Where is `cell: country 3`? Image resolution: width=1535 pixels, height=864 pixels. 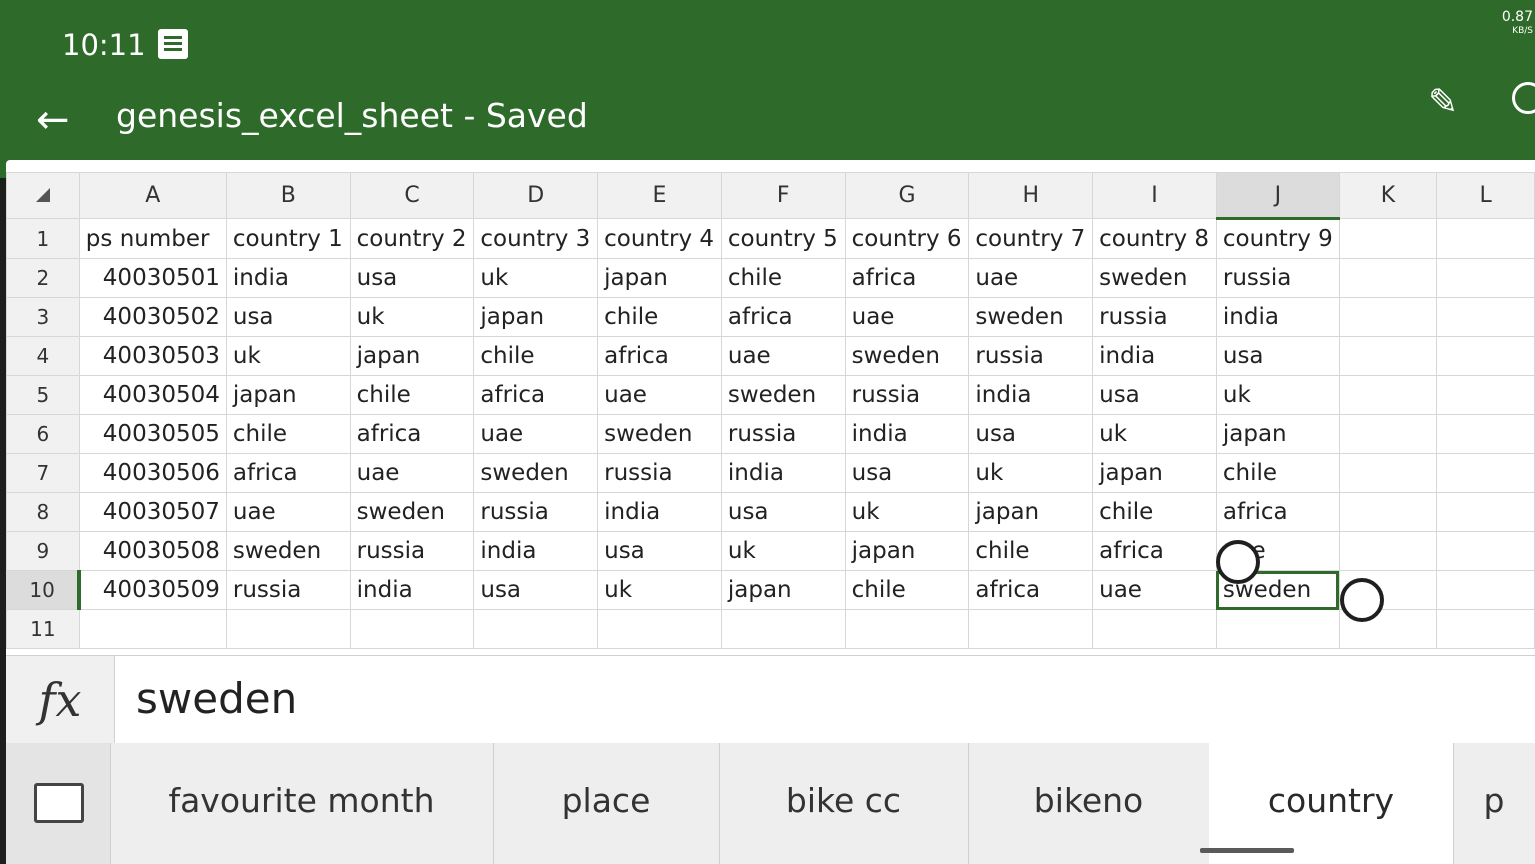
cell: country 3 is located at coordinates (536, 238).